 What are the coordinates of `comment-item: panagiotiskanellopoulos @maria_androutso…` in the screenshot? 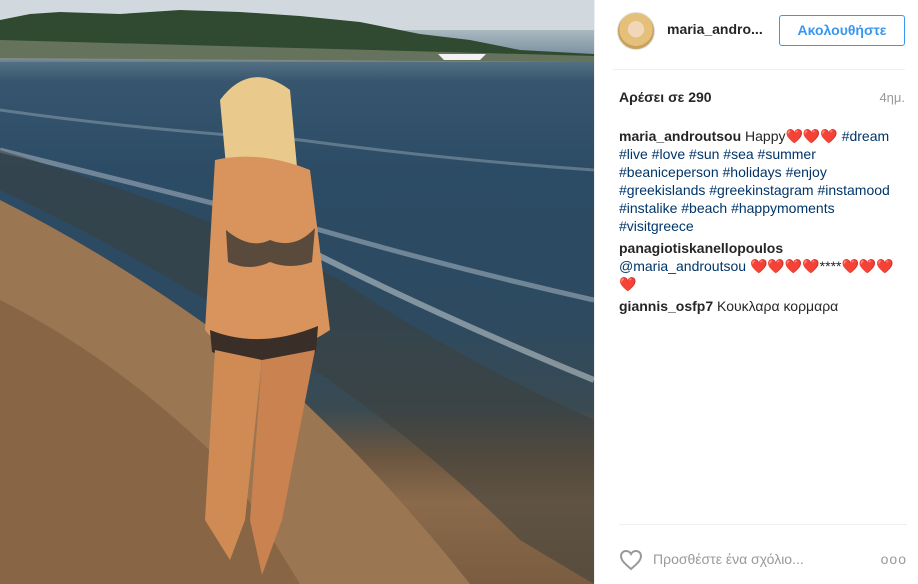 It's located at (763, 266).